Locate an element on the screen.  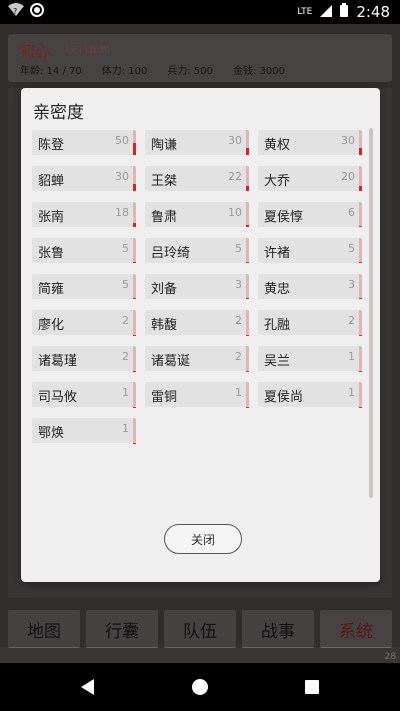
intimacy-item: 许褚 5 is located at coordinates (310, 250).